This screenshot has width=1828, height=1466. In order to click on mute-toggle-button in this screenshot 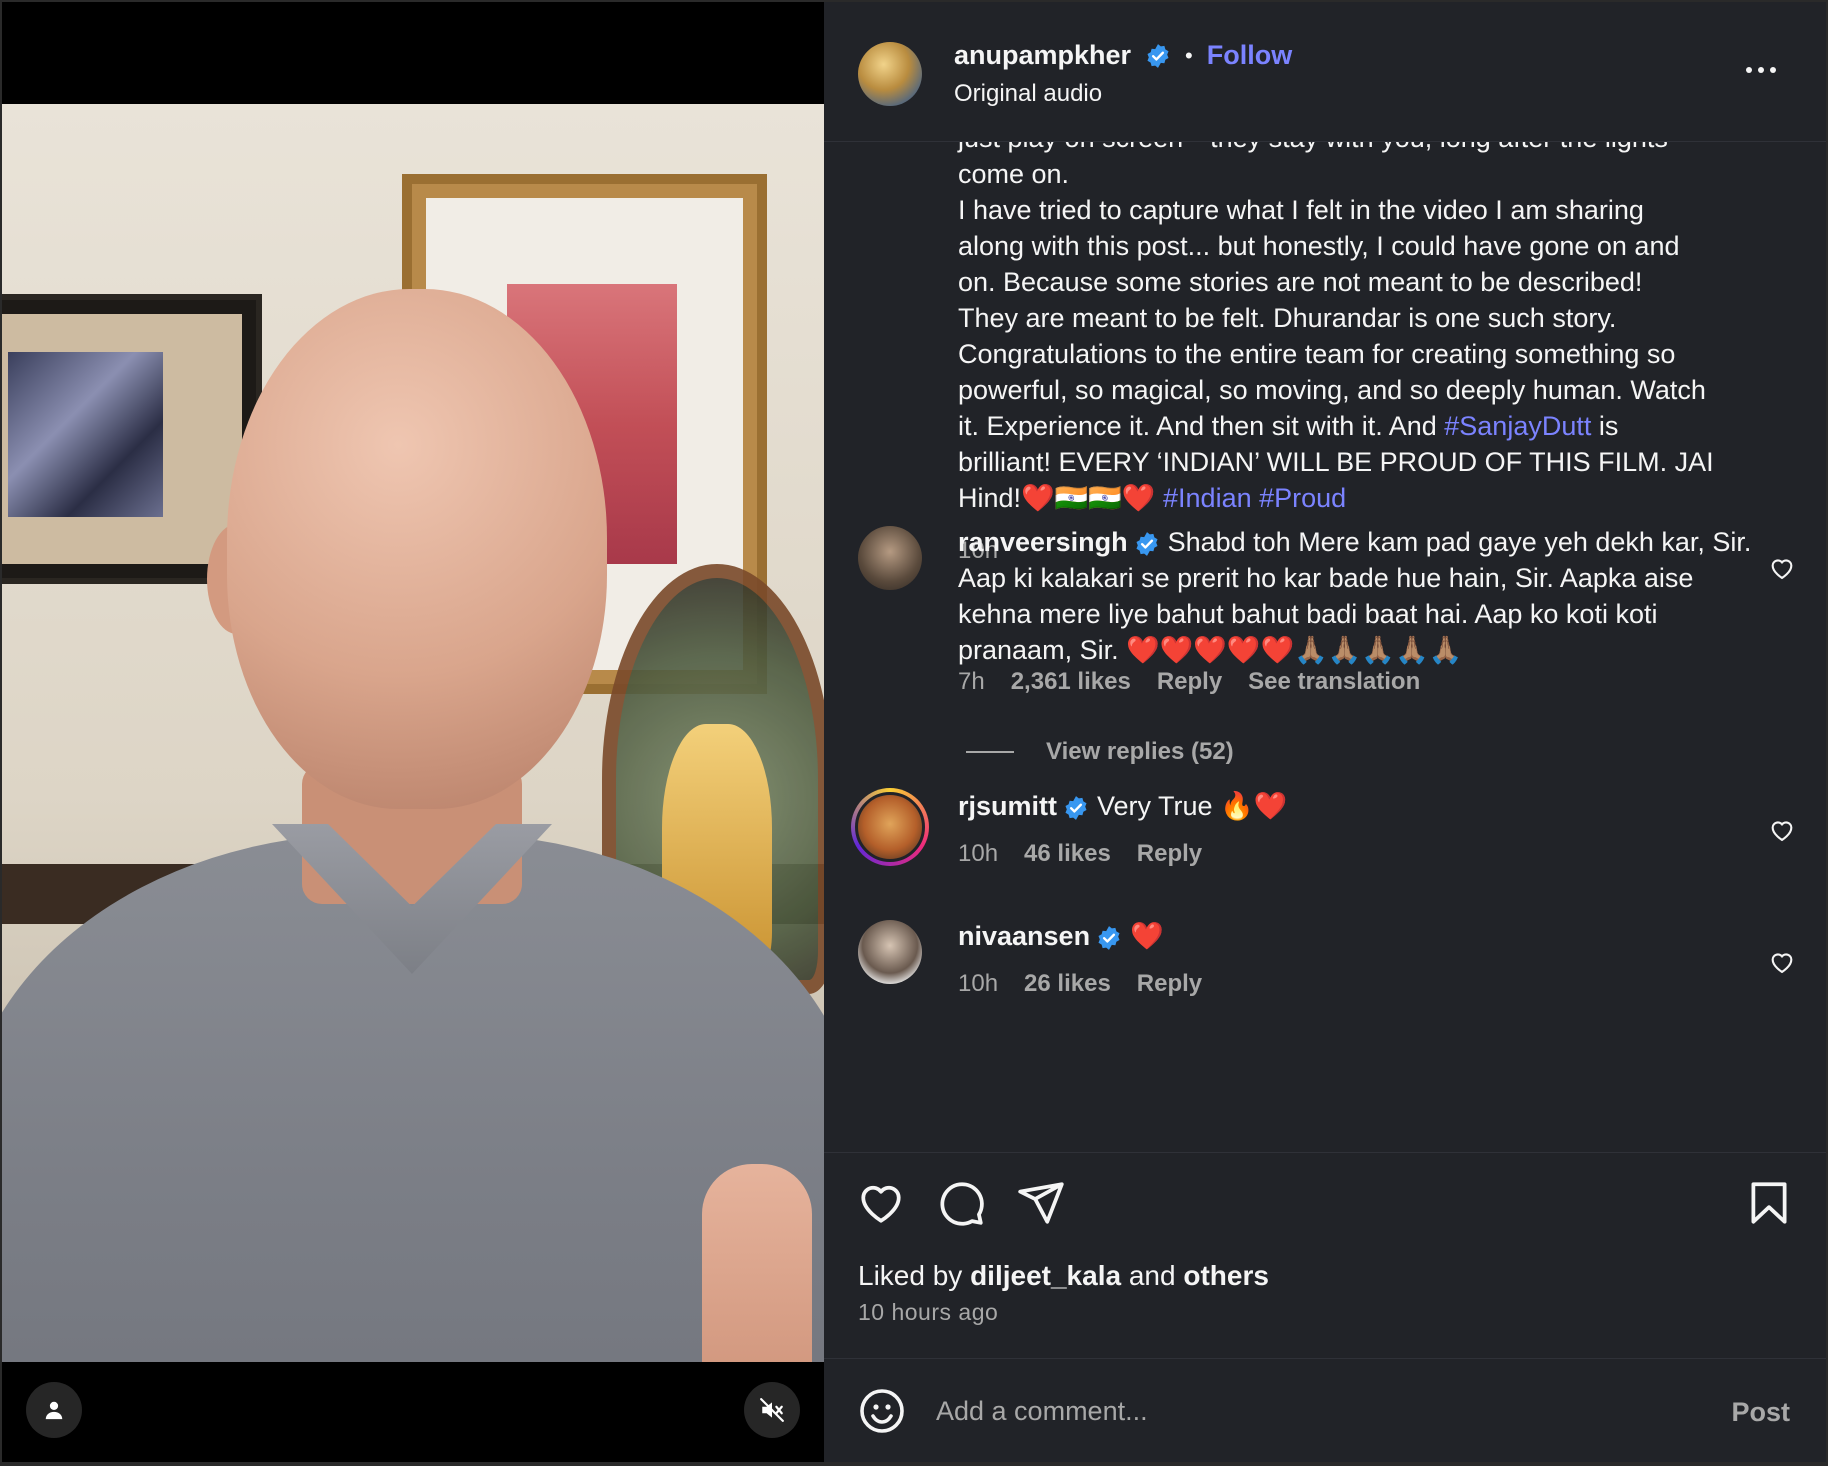, I will do `click(772, 1410)`.